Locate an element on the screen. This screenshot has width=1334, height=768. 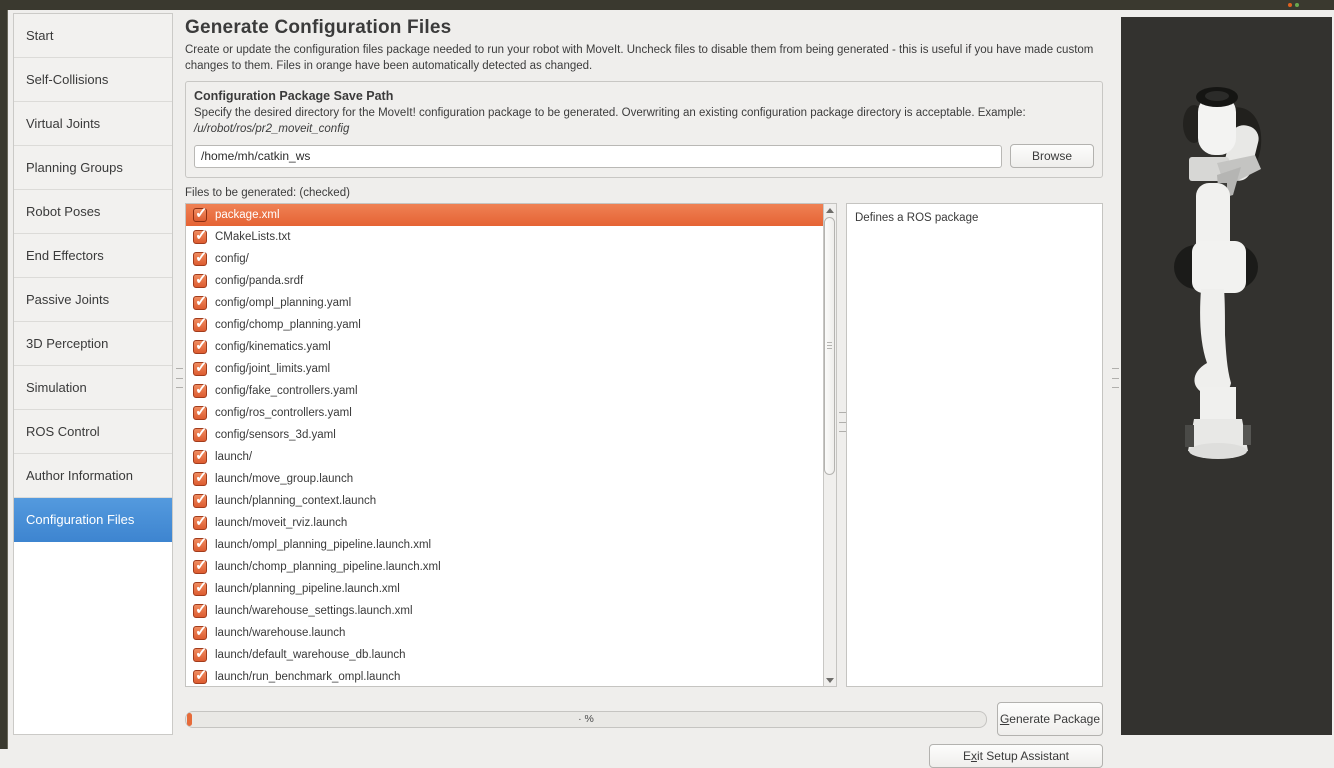
file-row: launch/warehouse_settings.launch.xml is located at coordinates (511, 611).